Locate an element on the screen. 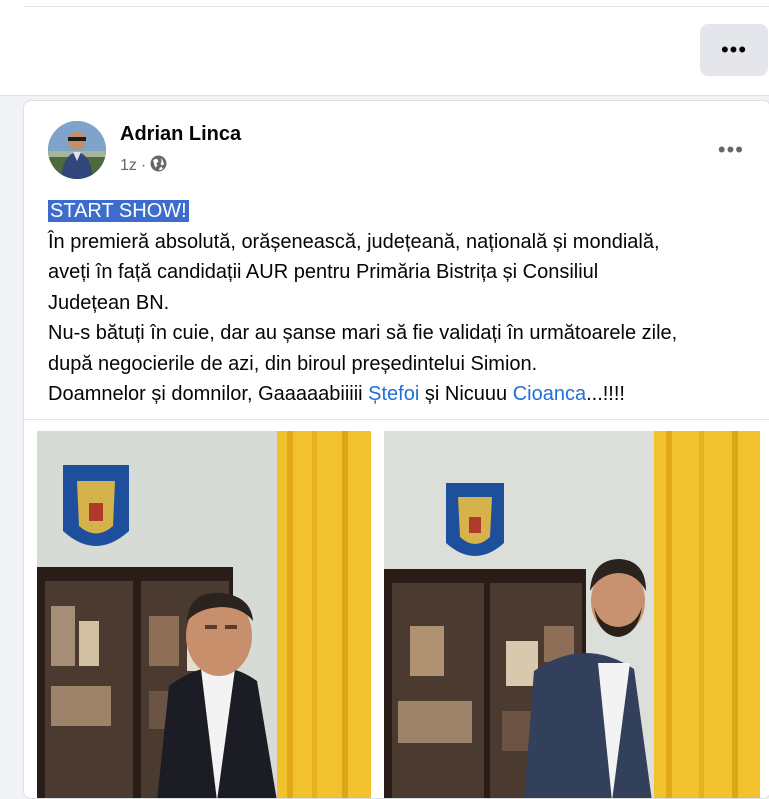  mention-link: Ștefoi is located at coordinates (393, 394).